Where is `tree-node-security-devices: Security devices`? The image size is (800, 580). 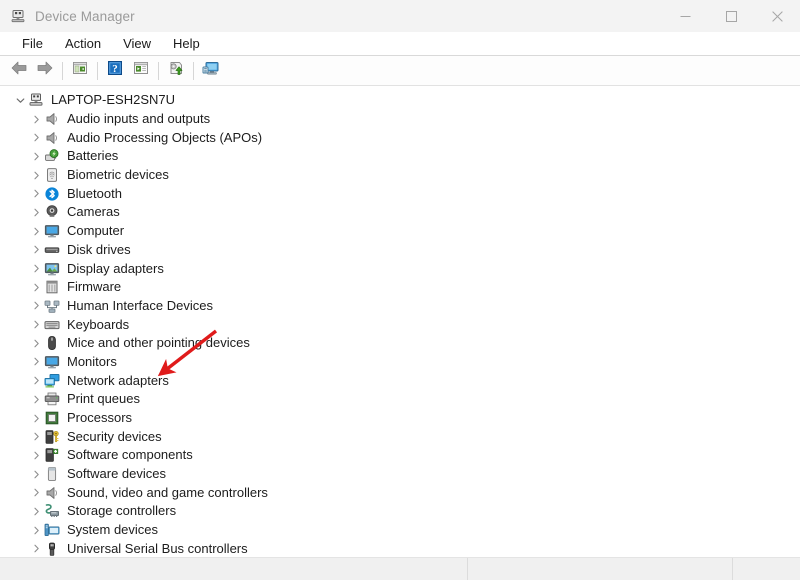
tree-node-security-devices: Security devices is located at coordinates (400, 436).